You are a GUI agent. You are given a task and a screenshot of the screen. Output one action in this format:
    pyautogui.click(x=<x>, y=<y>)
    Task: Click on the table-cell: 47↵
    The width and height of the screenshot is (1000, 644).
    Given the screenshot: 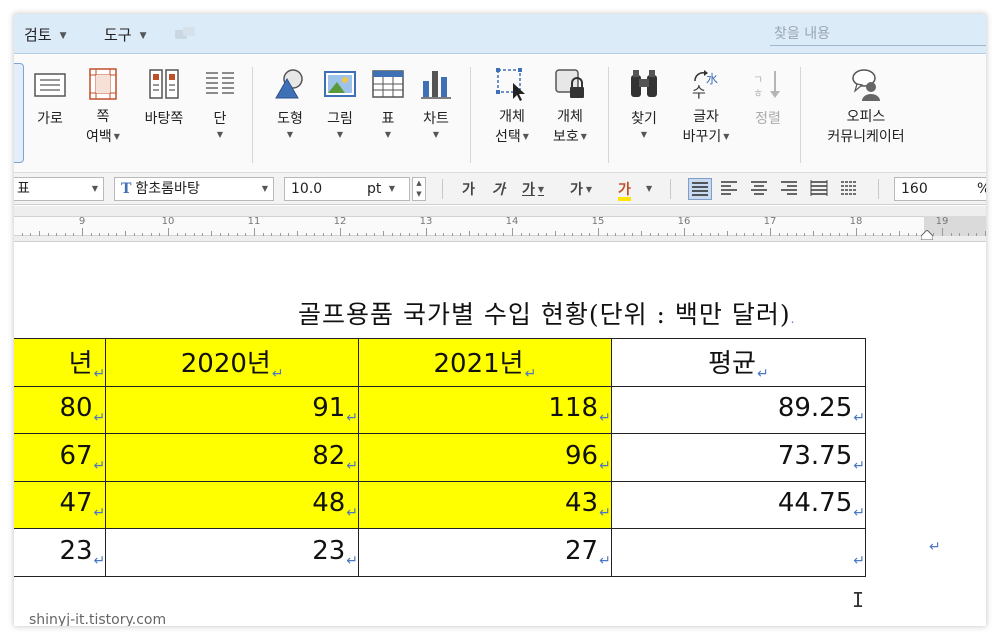 What is the action you would take?
    pyautogui.click(x=60, y=504)
    